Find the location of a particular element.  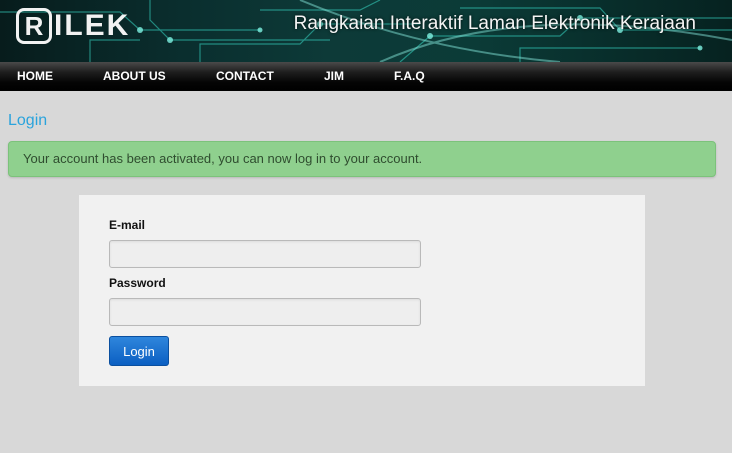

email-label: E-mail is located at coordinates (127, 225).